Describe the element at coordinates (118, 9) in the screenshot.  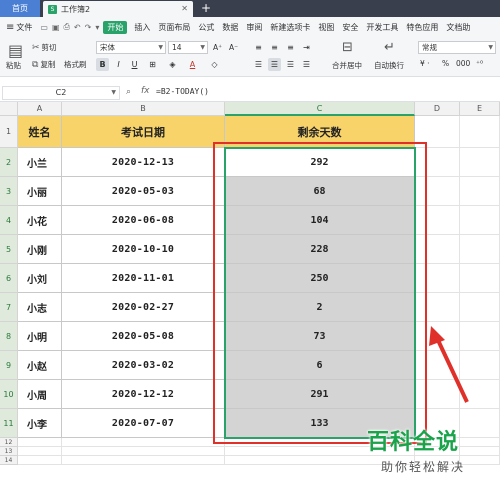
I see `tab-document: S 工作簿2 ✕` at that location.